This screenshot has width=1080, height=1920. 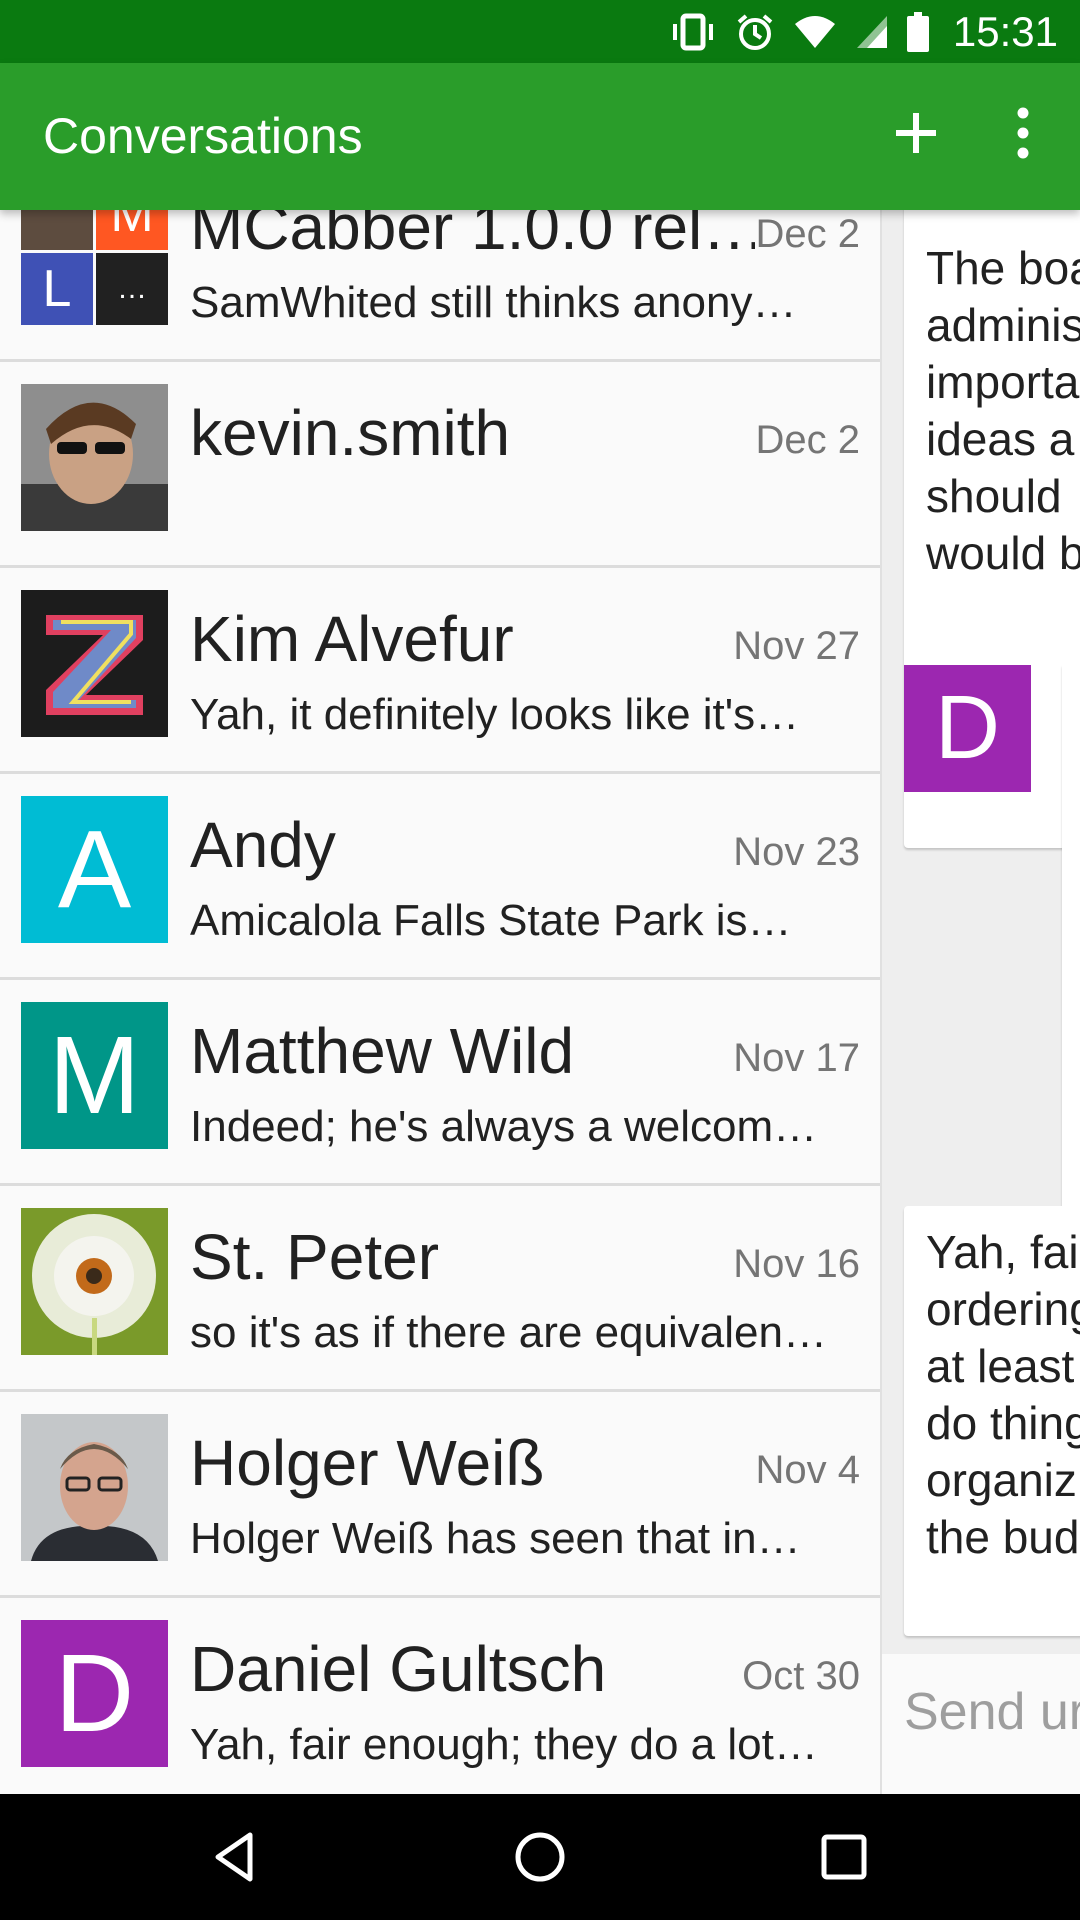 What do you see at coordinates (917, 32) in the screenshot?
I see `battery-icon` at bounding box center [917, 32].